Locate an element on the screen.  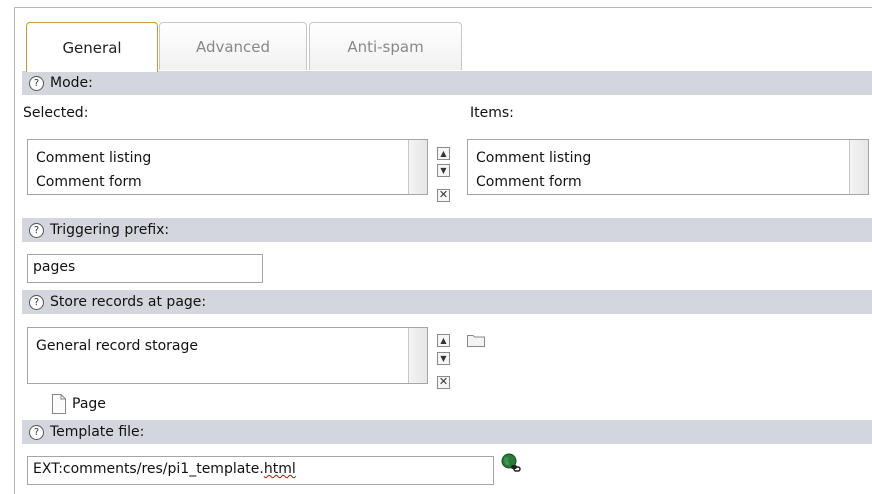
section-template-title: Template file: is located at coordinates (97, 432).